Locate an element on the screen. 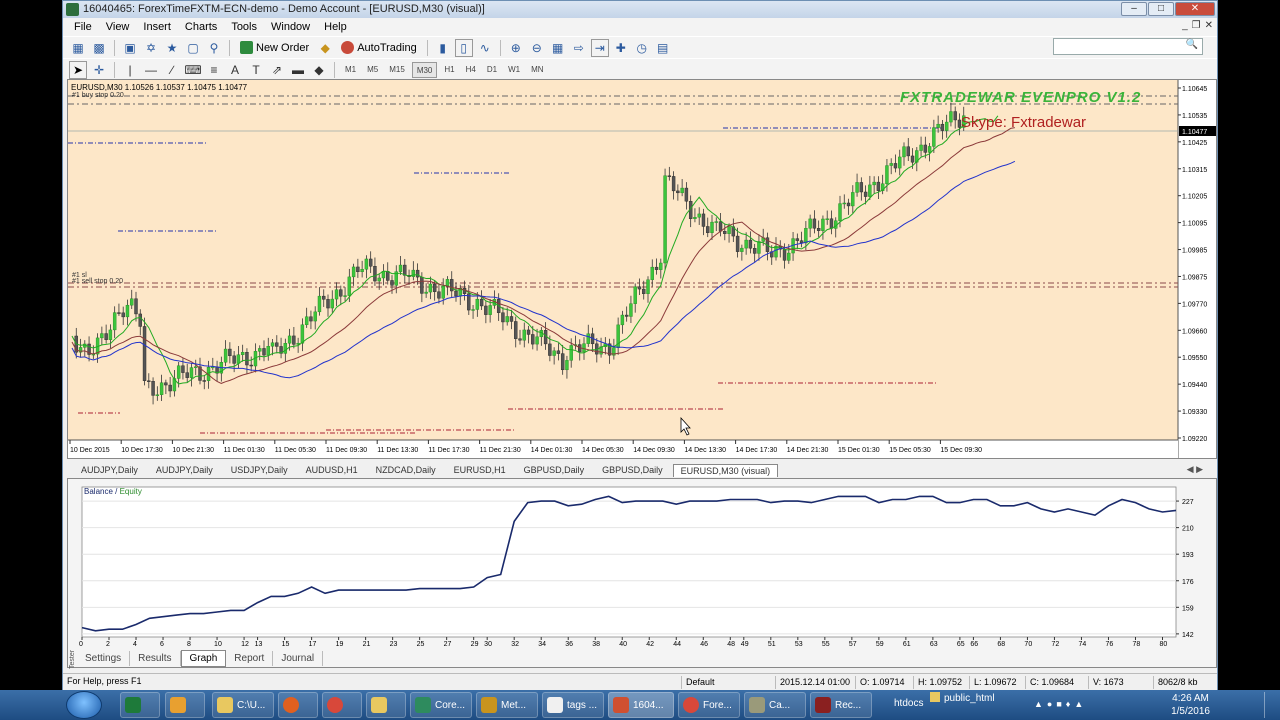  zoom-in-icon: ⊕ is located at coordinates (516, 48).